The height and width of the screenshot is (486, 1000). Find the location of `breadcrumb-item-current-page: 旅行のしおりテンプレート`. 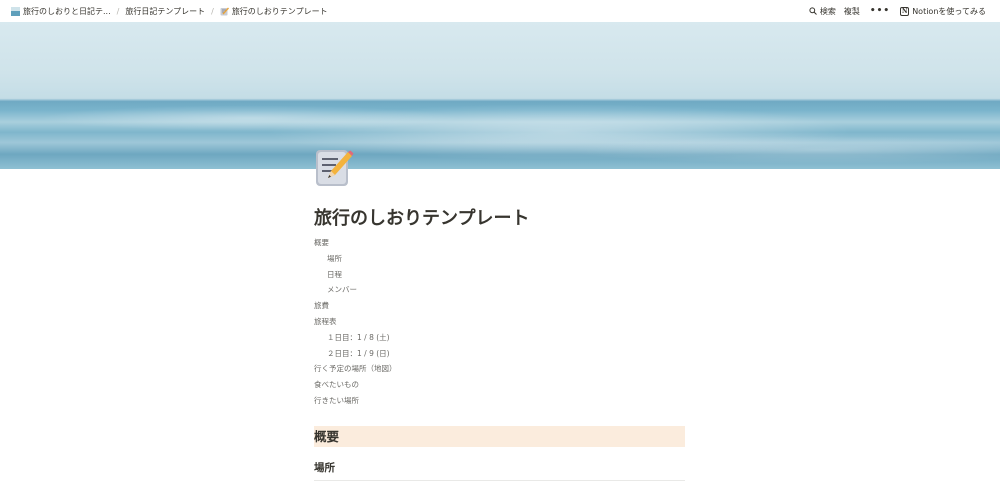

breadcrumb-item-current-page: 旅行のしおりテンプレート is located at coordinates (274, 11).